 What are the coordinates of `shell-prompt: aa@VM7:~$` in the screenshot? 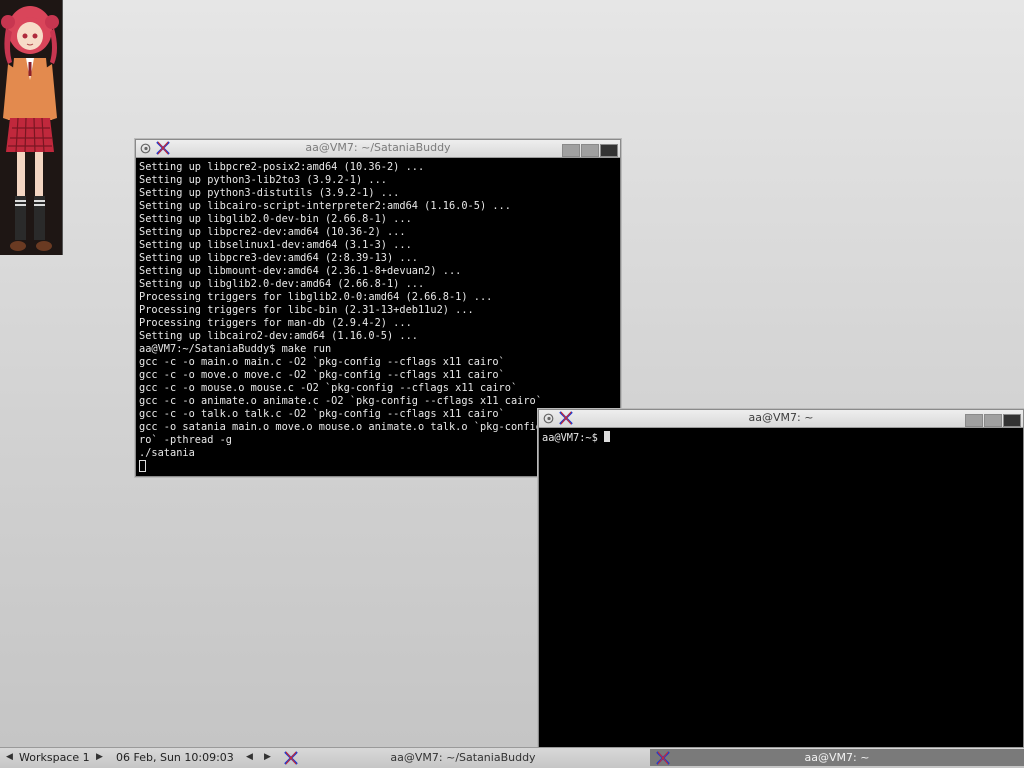 It's located at (573, 438).